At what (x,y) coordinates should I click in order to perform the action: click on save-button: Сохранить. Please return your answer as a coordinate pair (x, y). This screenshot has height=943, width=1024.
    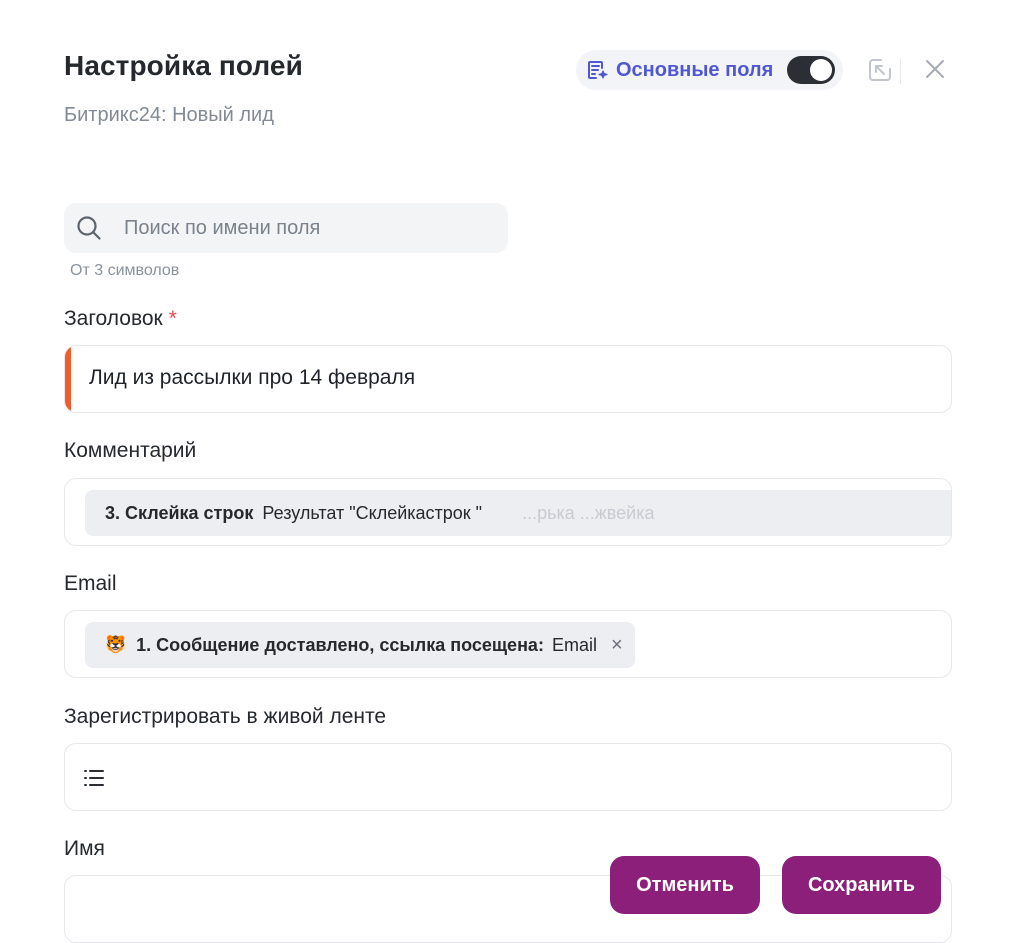
    Looking at the image, I should click on (861, 885).